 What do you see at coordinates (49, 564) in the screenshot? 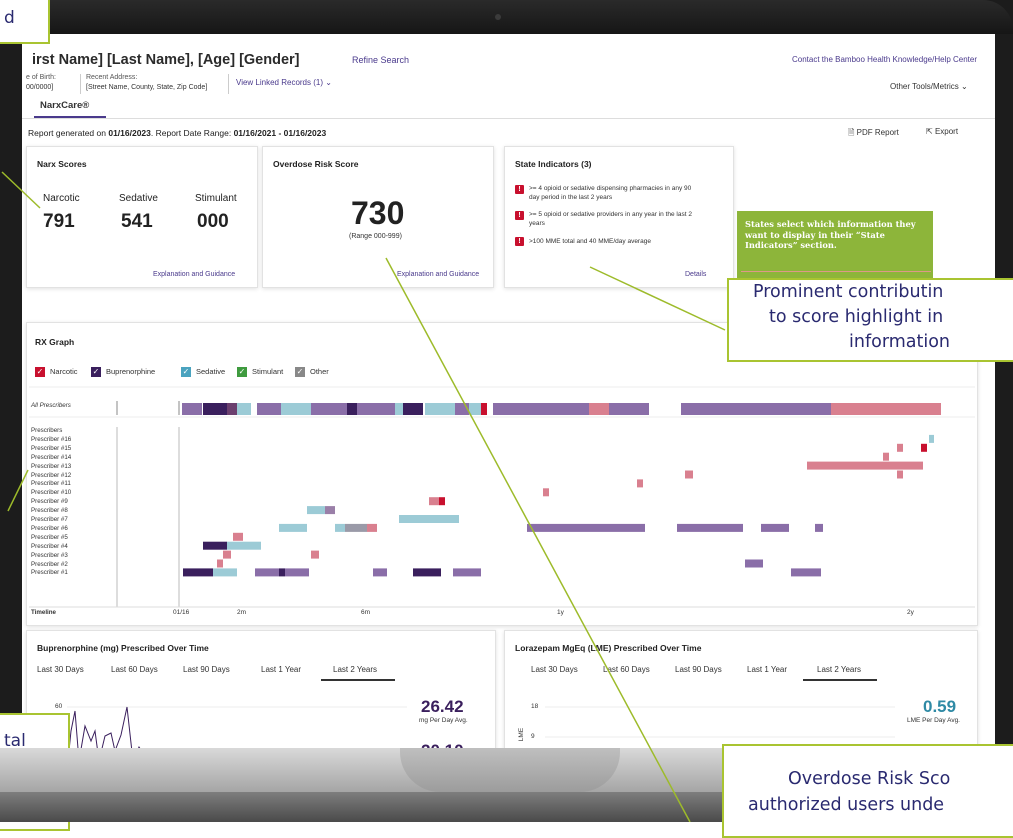
I see `prescriber-label: Prescriber #2` at bounding box center [49, 564].